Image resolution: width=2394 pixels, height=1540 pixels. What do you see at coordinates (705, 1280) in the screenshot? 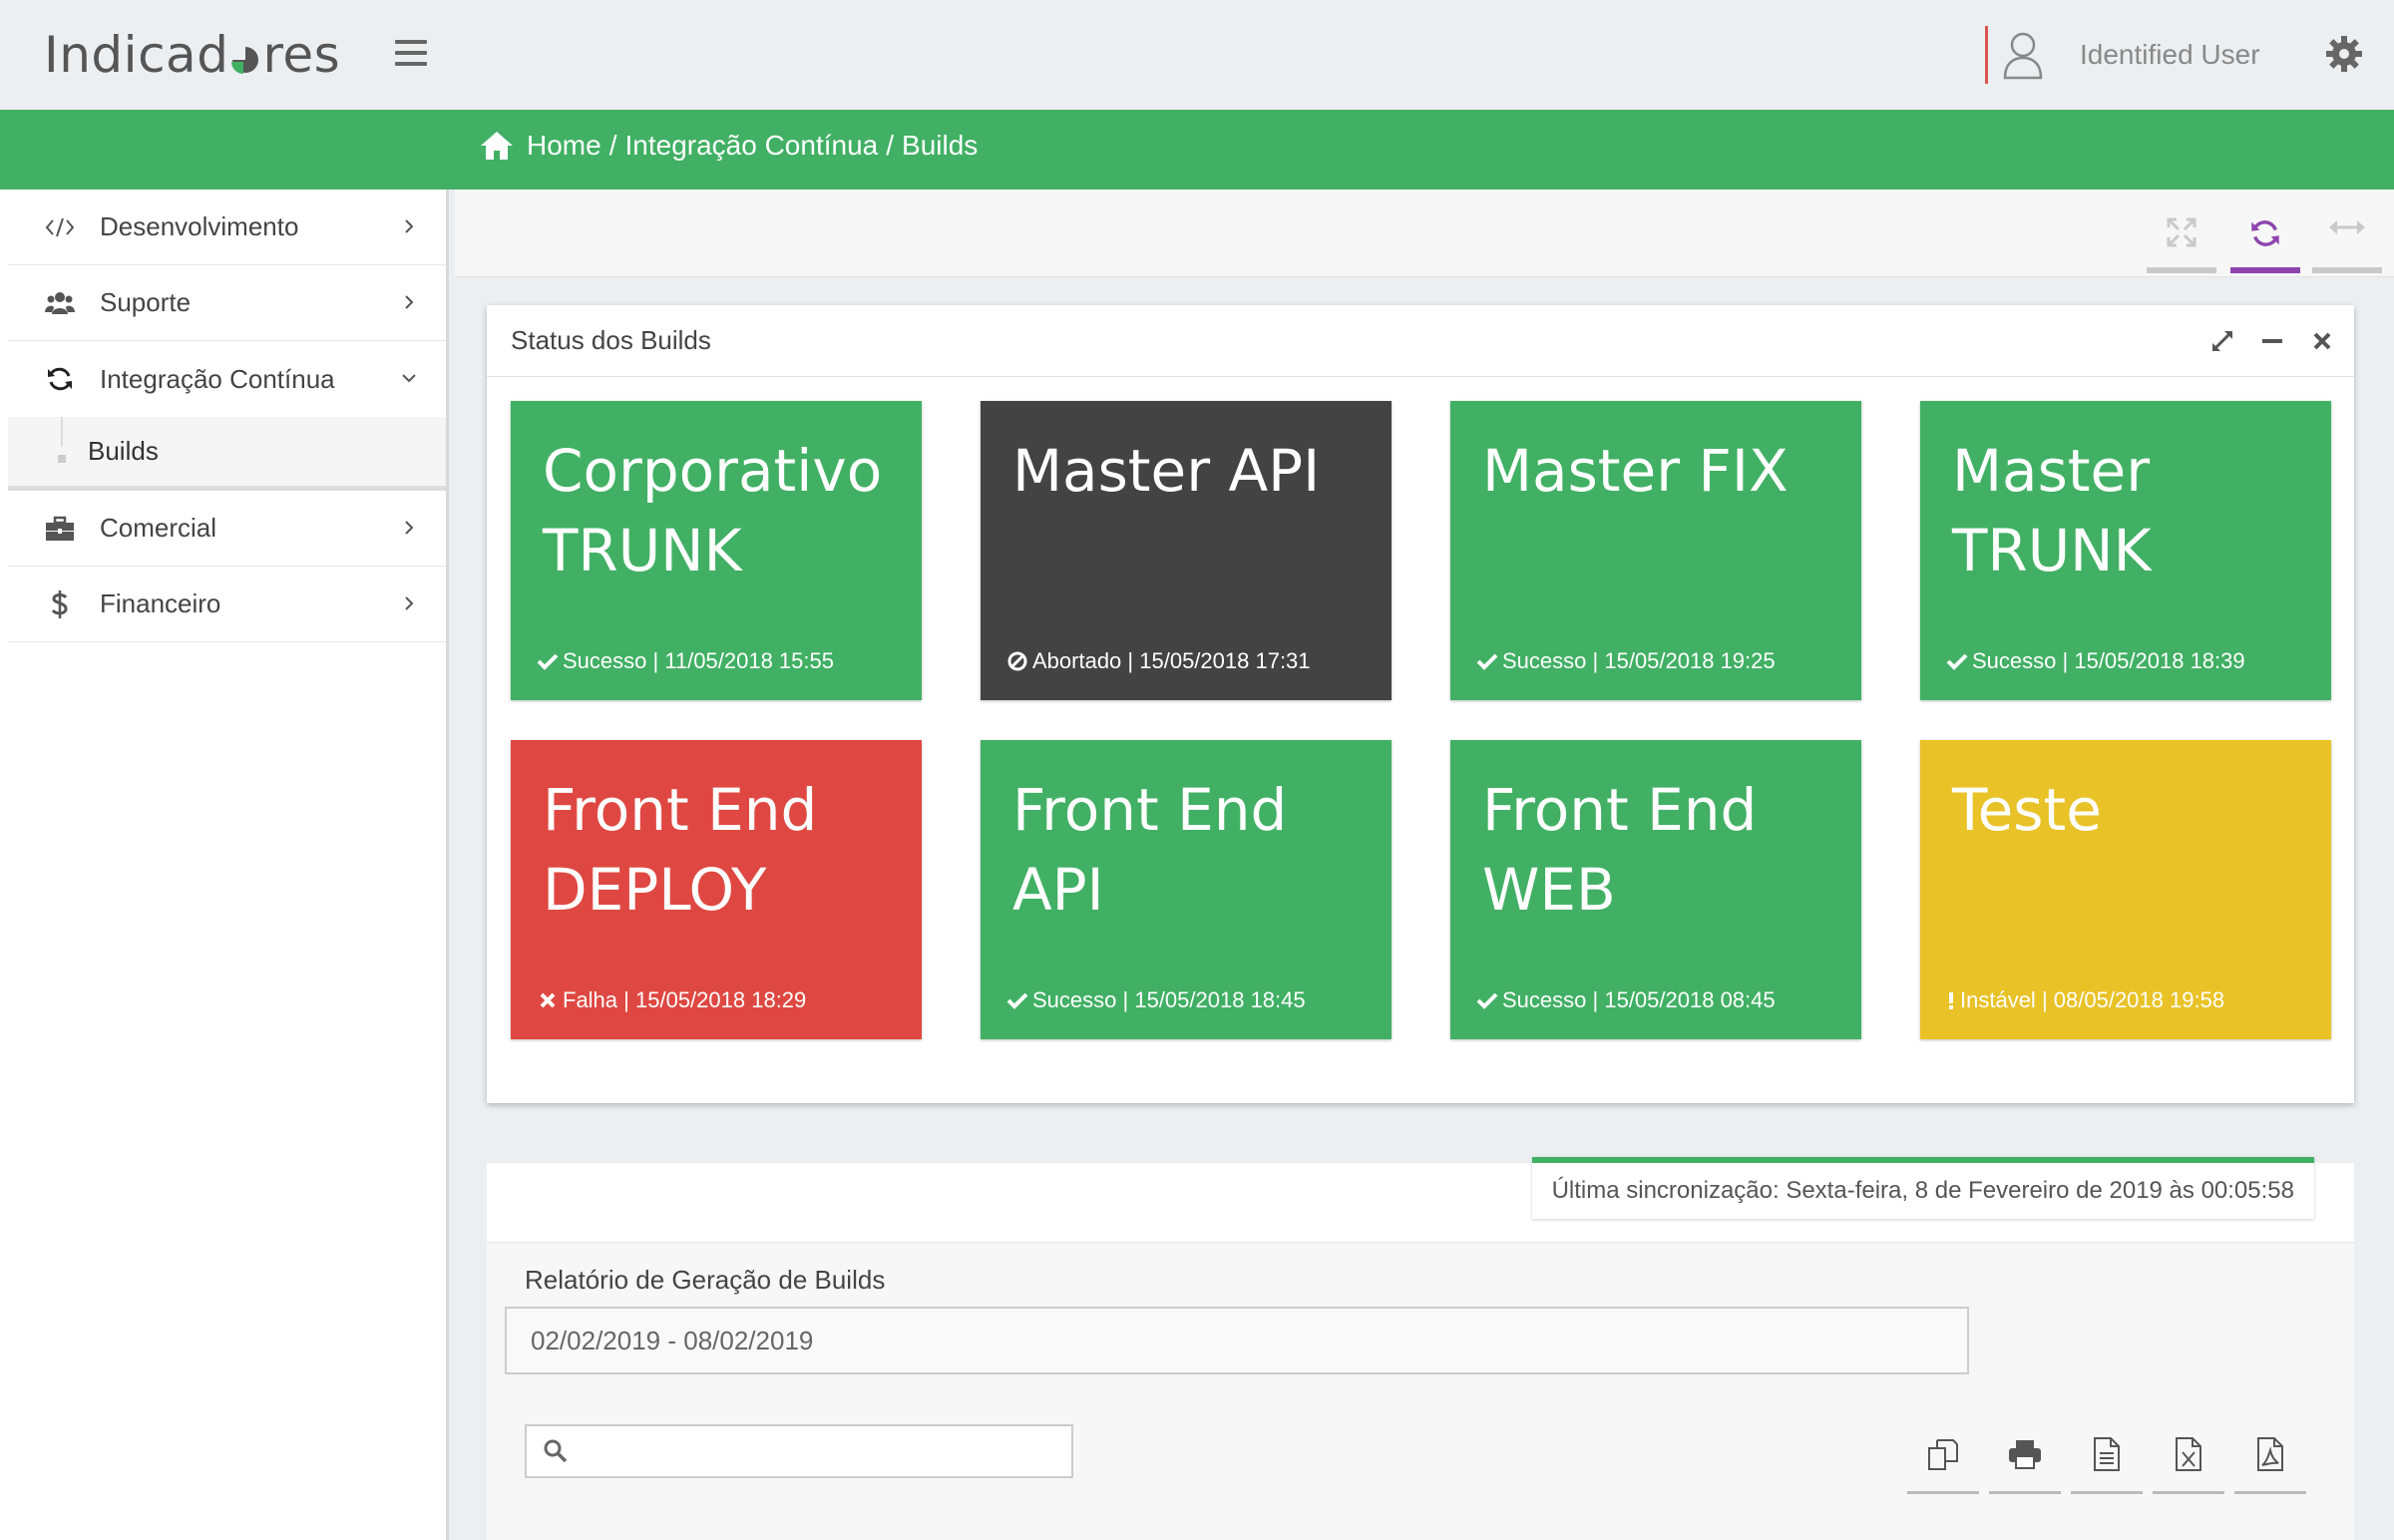
I see `report-title: Relatório de Geração de Builds` at bounding box center [705, 1280].